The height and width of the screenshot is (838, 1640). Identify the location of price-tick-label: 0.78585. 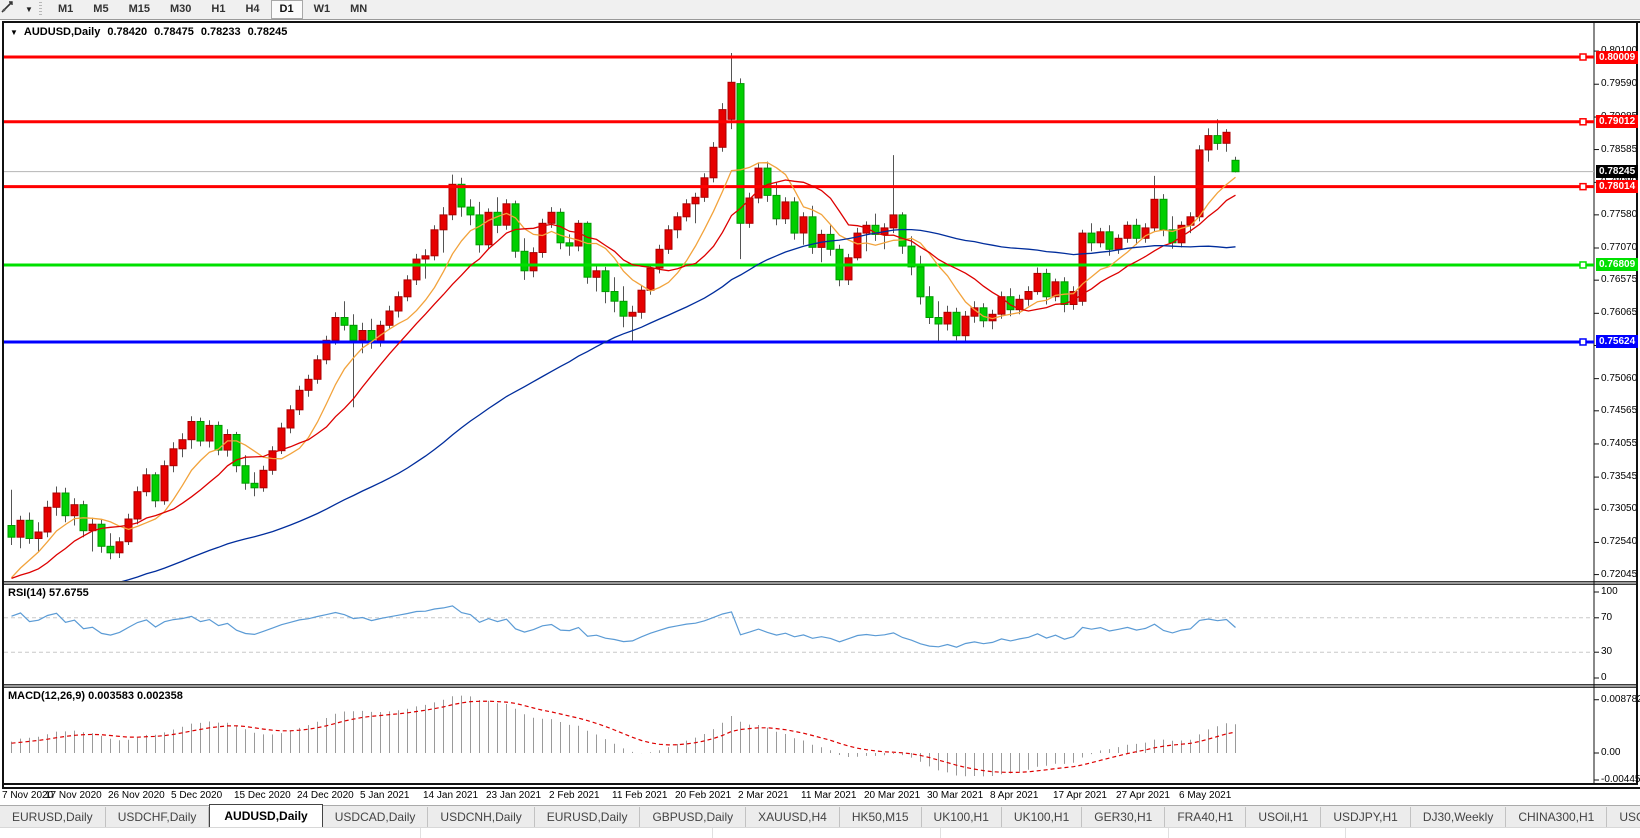
(1619, 149).